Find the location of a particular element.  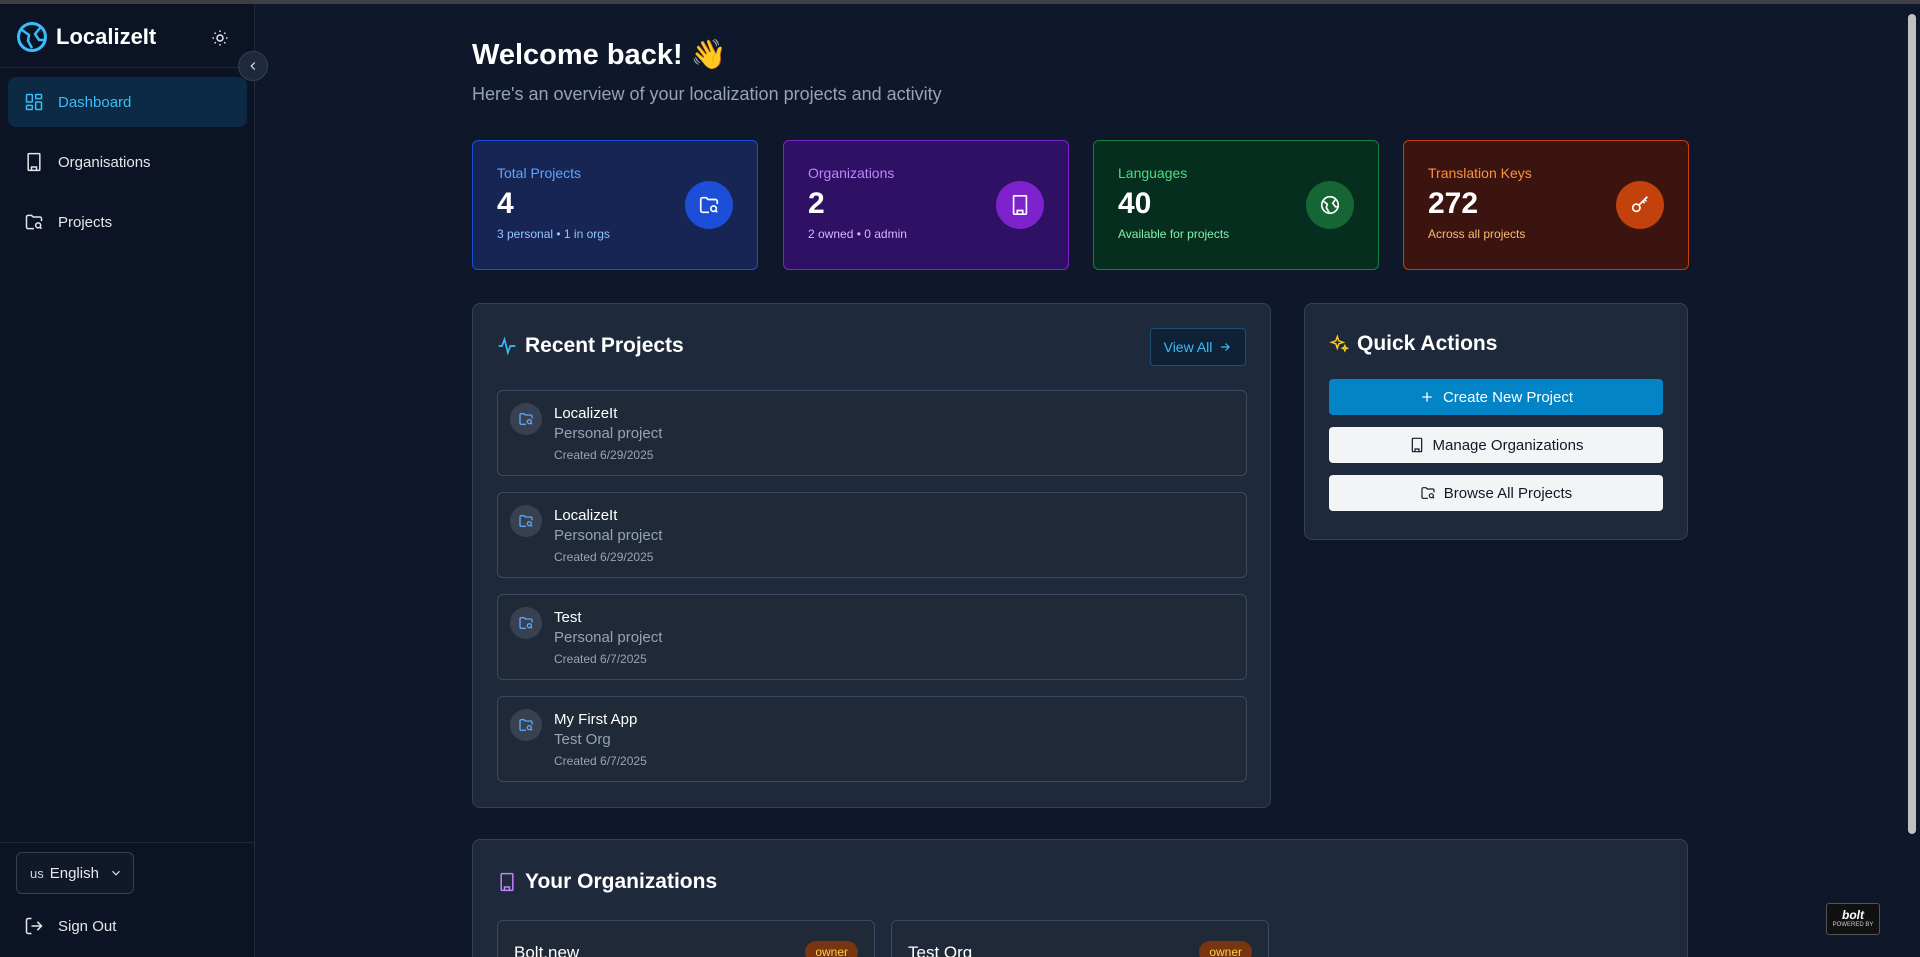

log-out-icon is located at coordinates (34, 926).